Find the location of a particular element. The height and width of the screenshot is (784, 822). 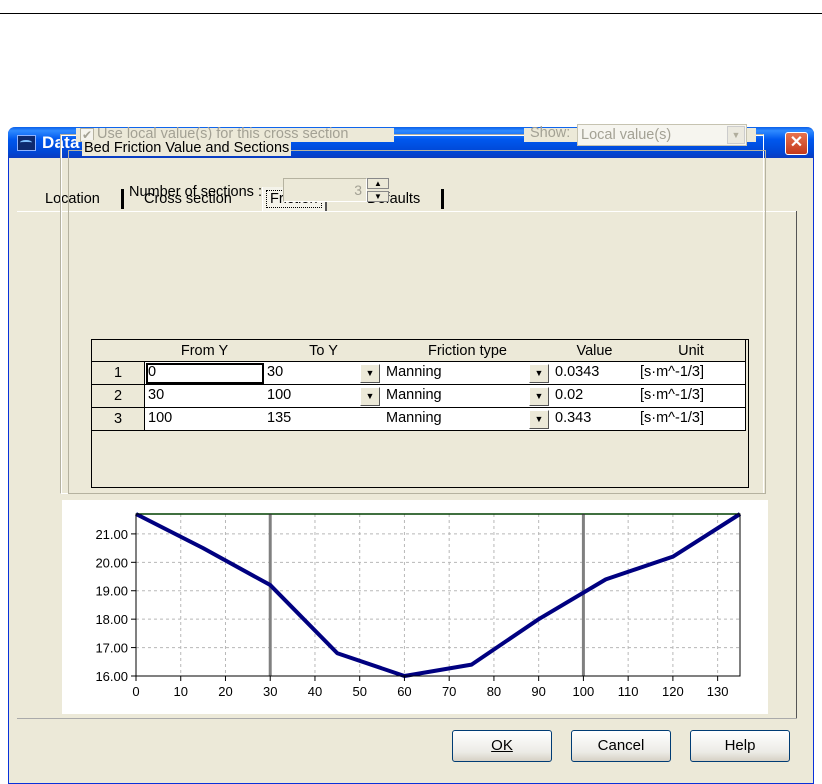

close-button: ✕ is located at coordinates (796, 143).